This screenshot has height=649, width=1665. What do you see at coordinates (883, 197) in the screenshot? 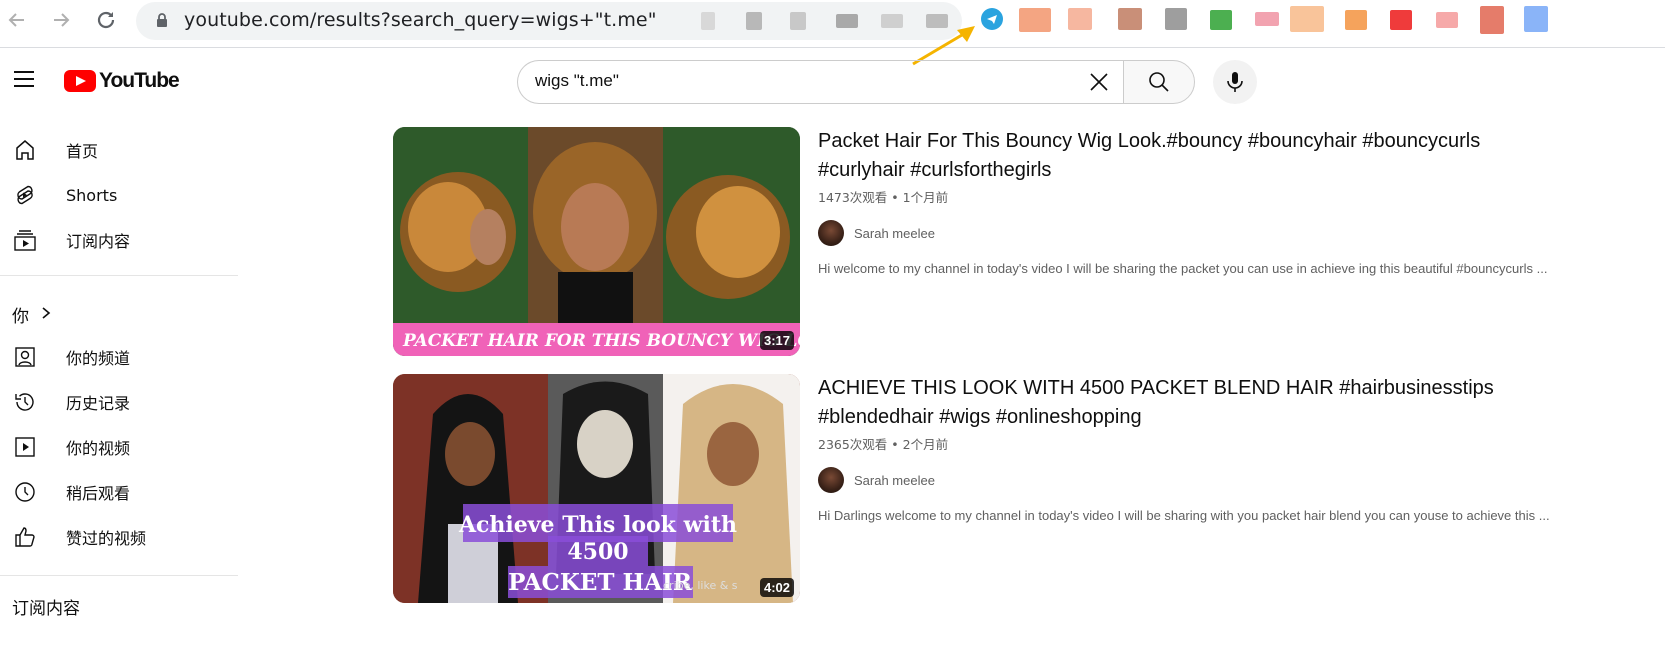
I see `video-stats: 1473次观看 • 1个月前` at bounding box center [883, 197].